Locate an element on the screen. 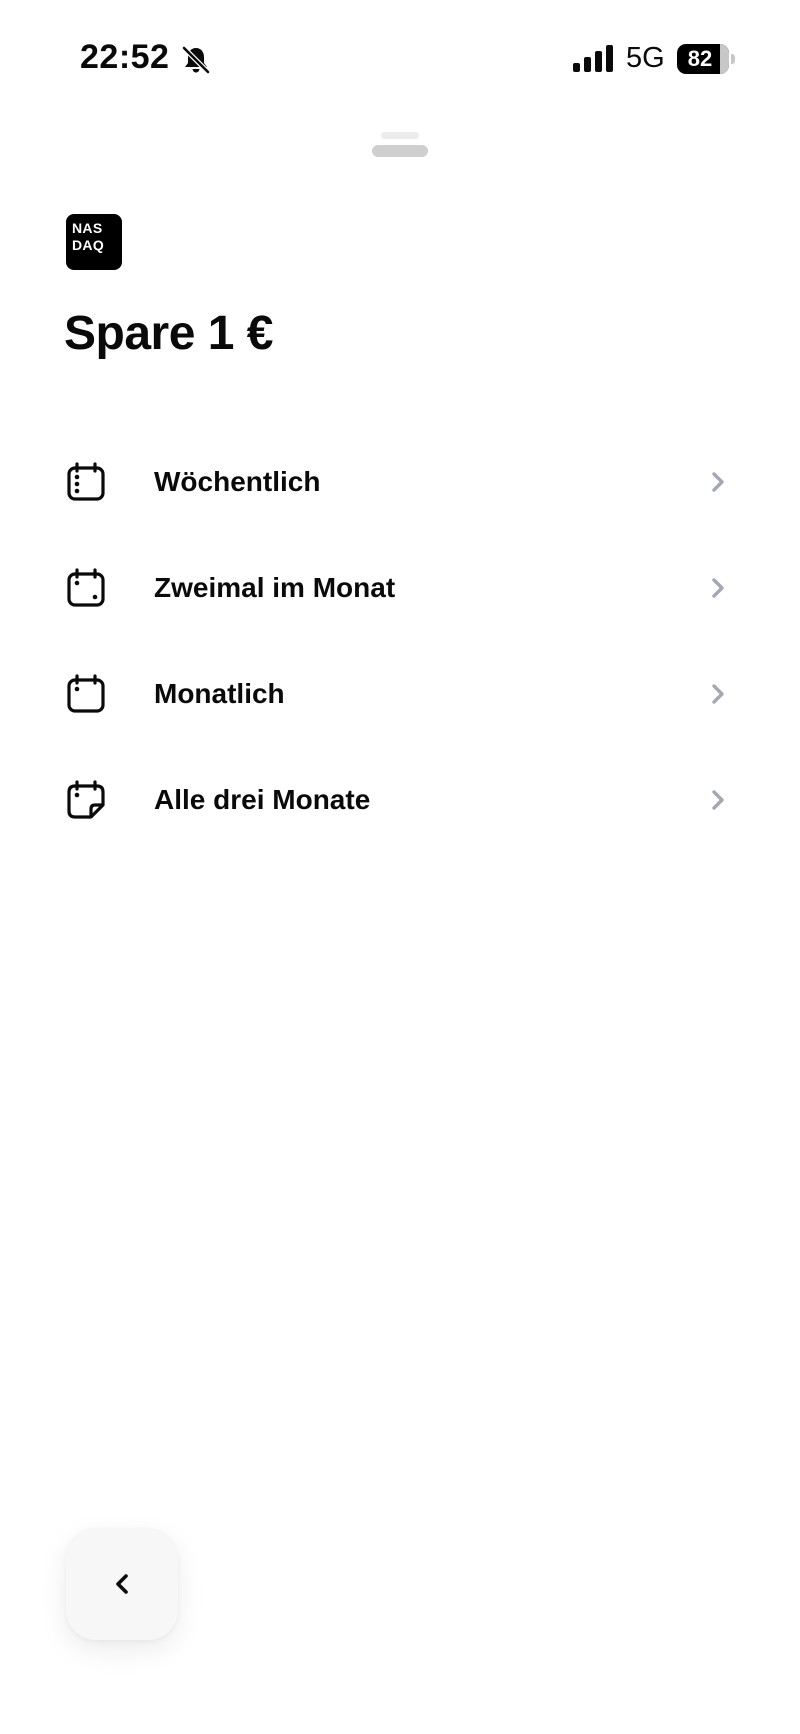  option-weekly-label: Wöchentlich is located at coordinates (237, 481).